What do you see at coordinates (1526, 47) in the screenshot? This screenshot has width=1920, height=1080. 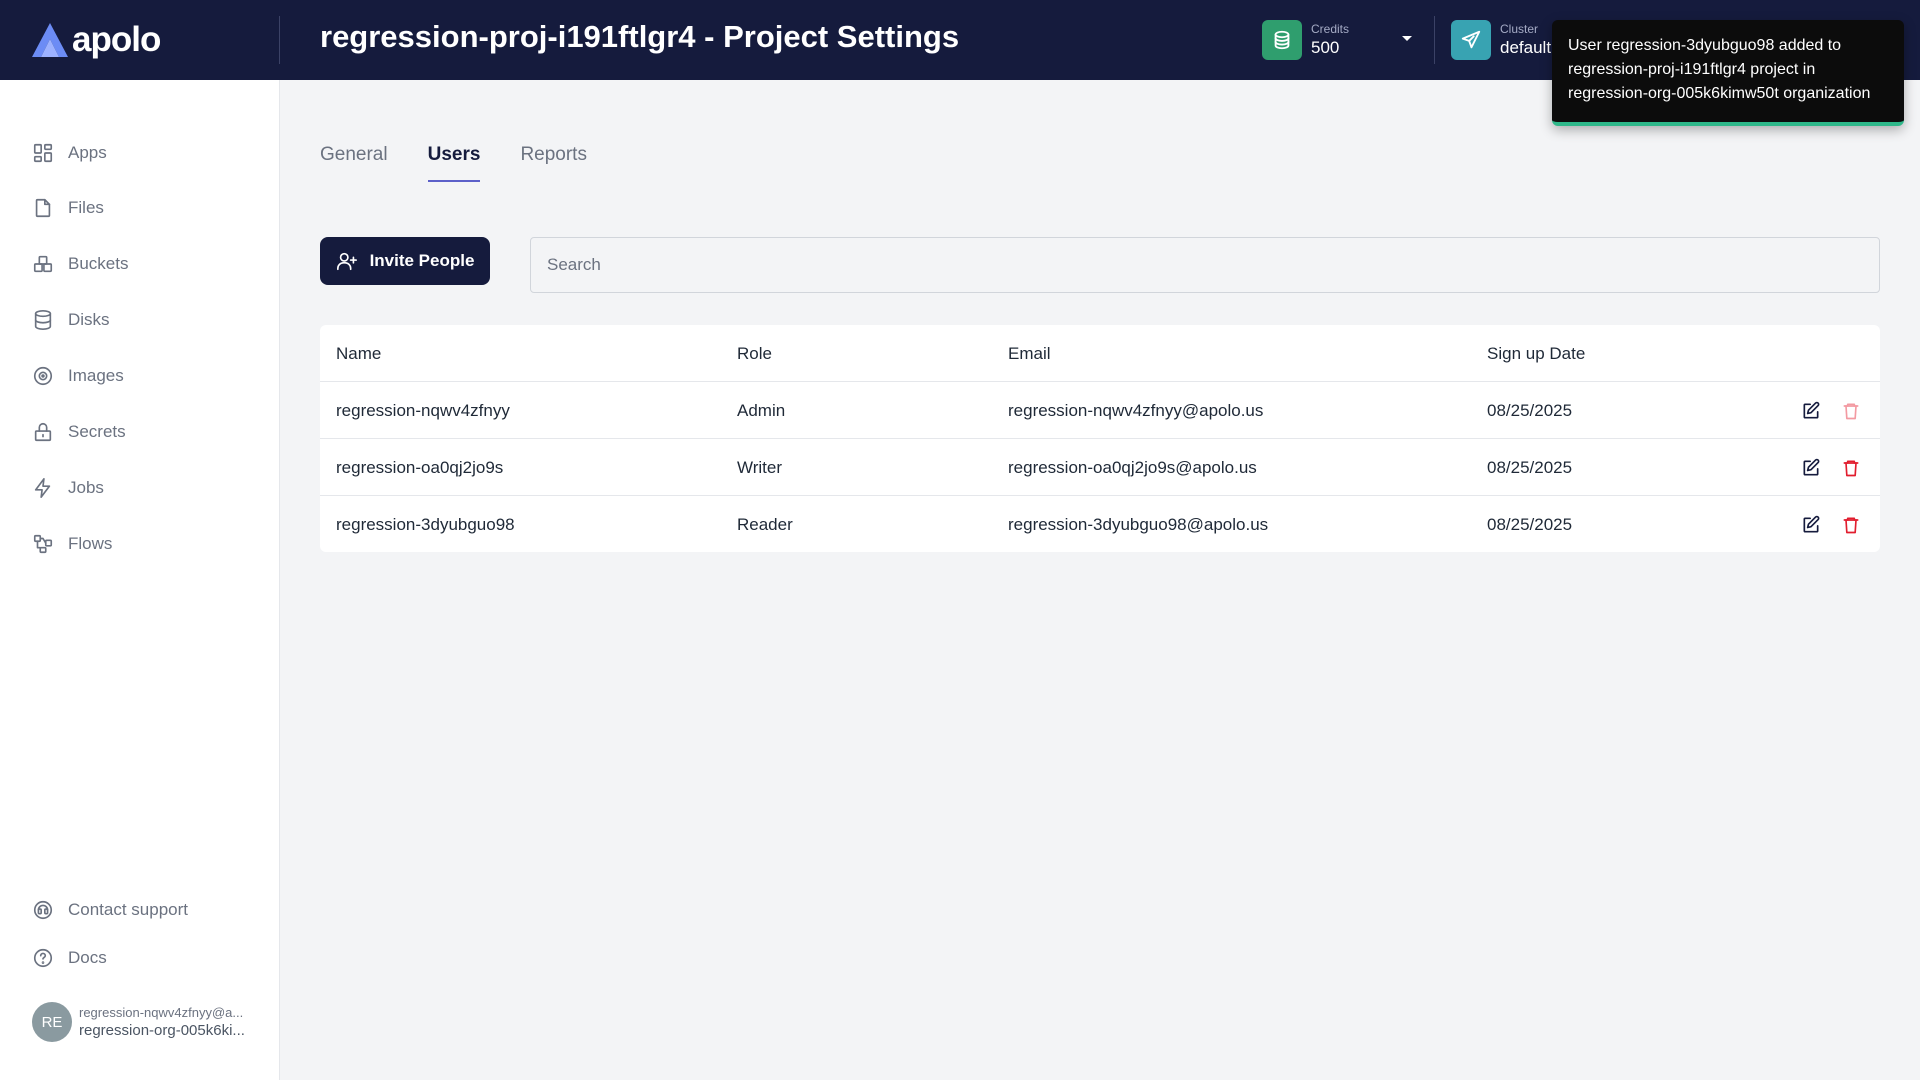 I see `cluster-value: default` at bounding box center [1526, 47].